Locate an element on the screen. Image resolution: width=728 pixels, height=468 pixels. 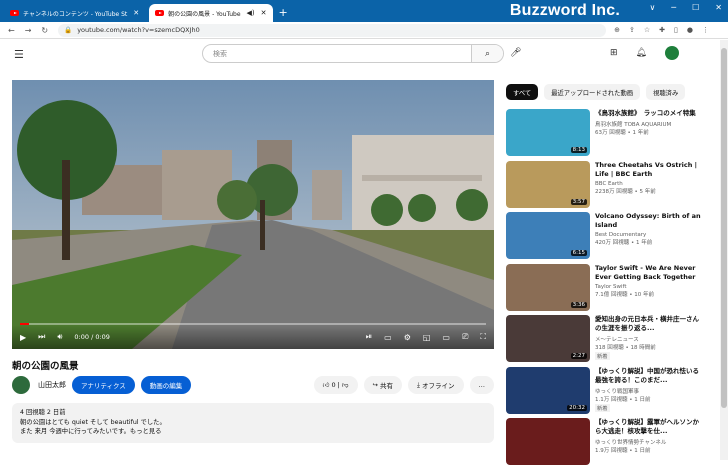
autoplay-toggle-icon: ⏯ is located at coordinates (369, 337).